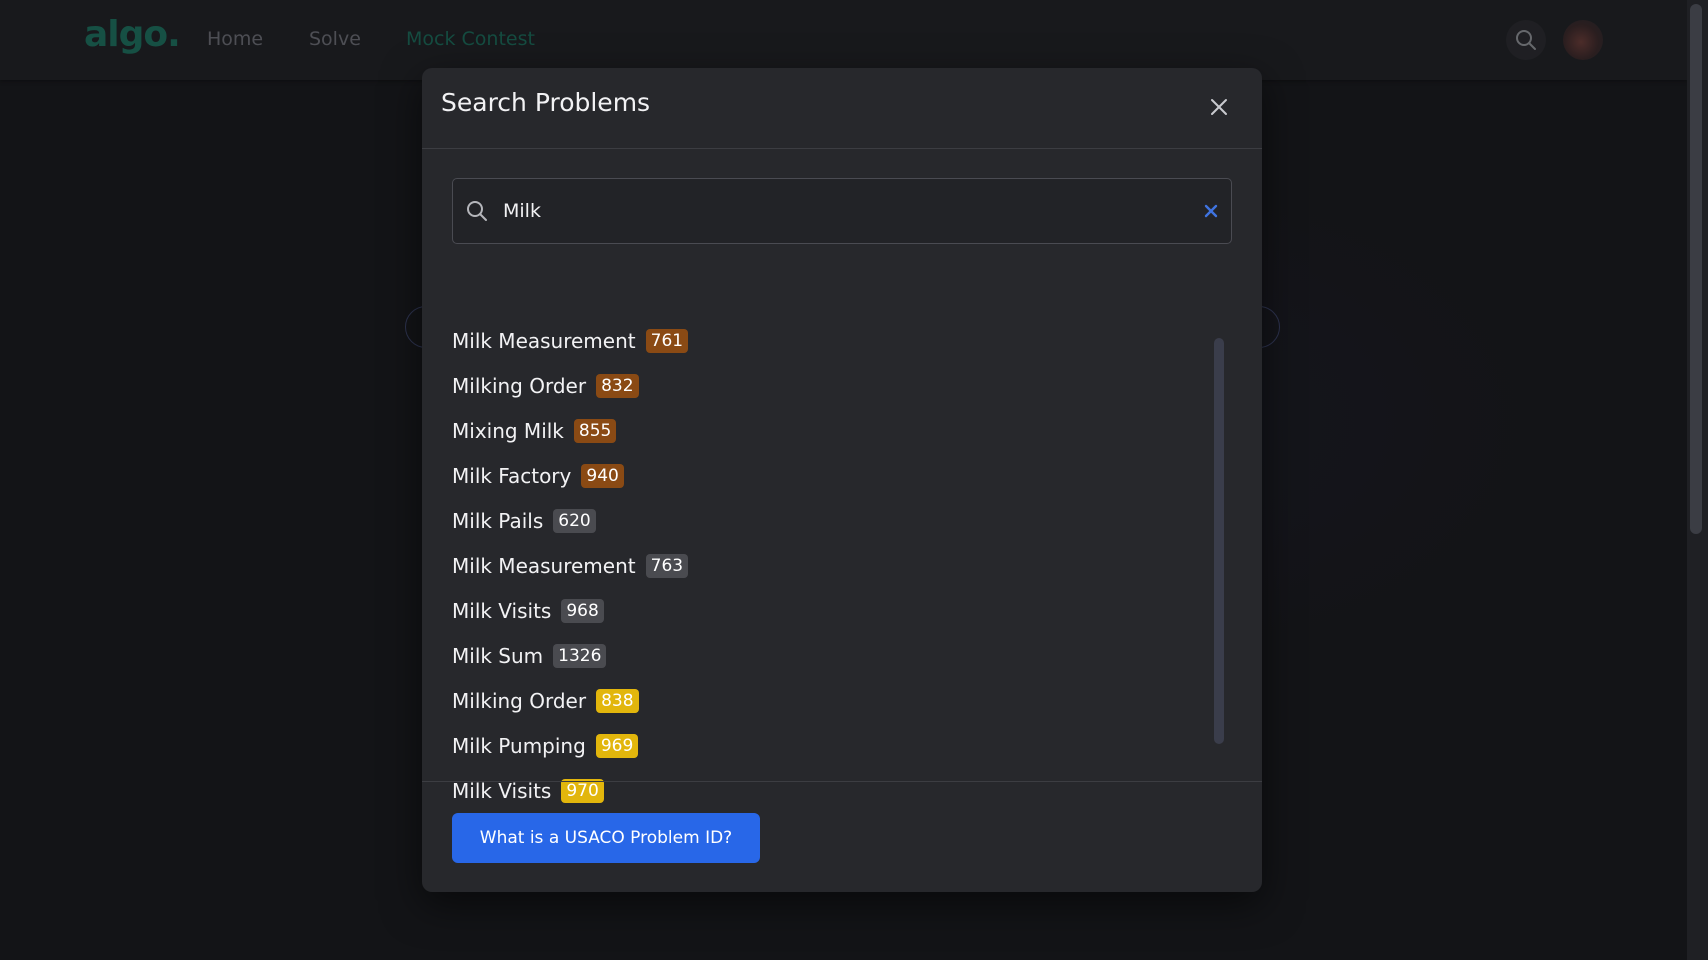  Describe the element at coordinates (582, 791) in the screenshot. I see `problem-id-badge: 970` at that location.